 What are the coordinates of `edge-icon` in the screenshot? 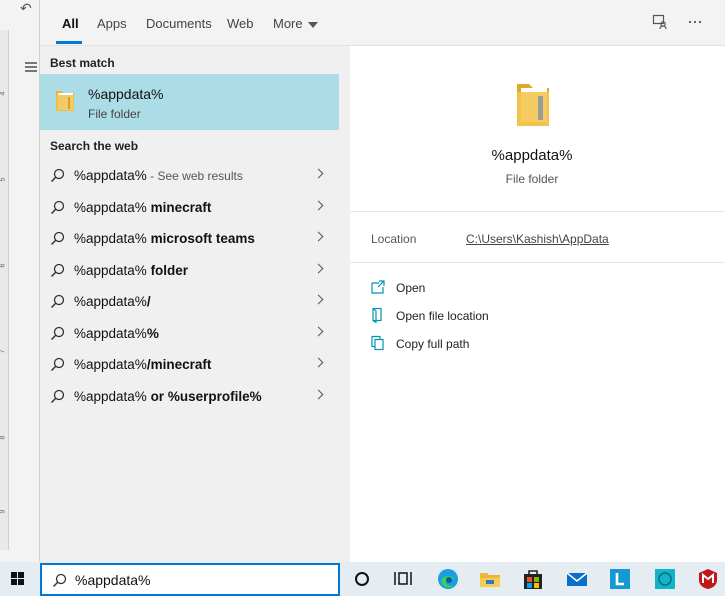 It's located at (448, 579).